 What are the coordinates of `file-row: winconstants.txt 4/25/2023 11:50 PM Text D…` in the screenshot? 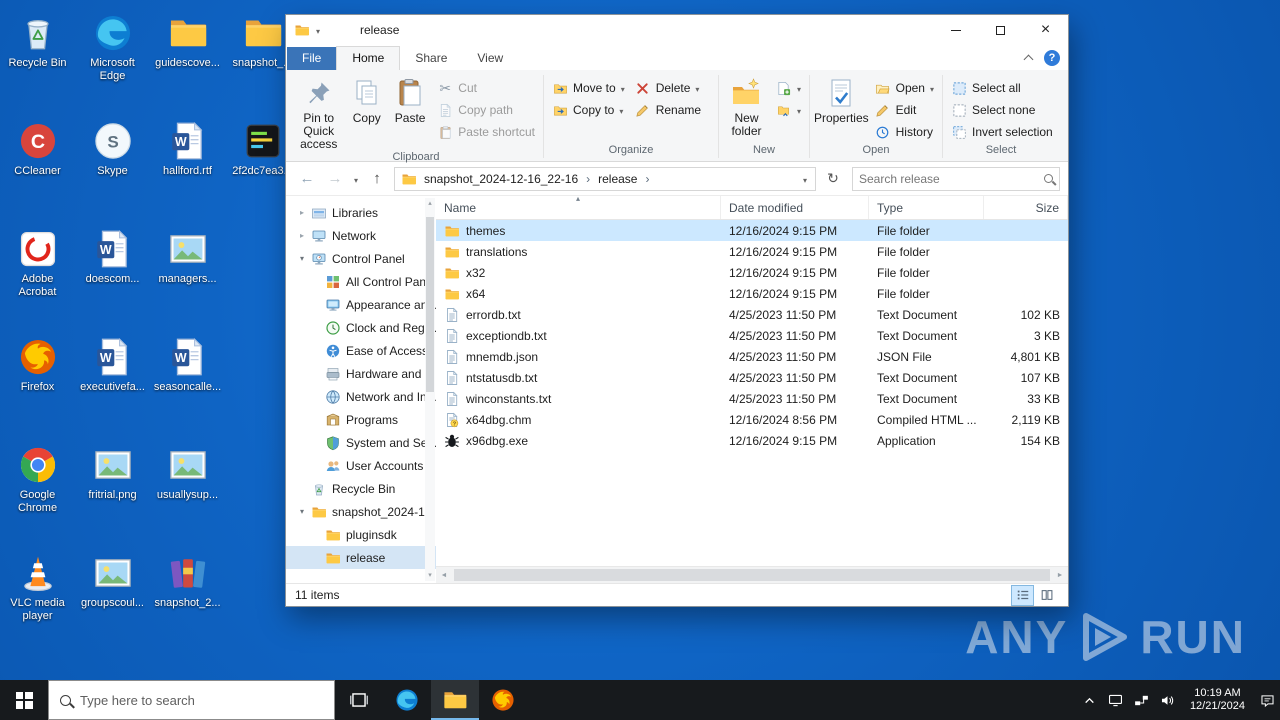 It's located at (752, 398).